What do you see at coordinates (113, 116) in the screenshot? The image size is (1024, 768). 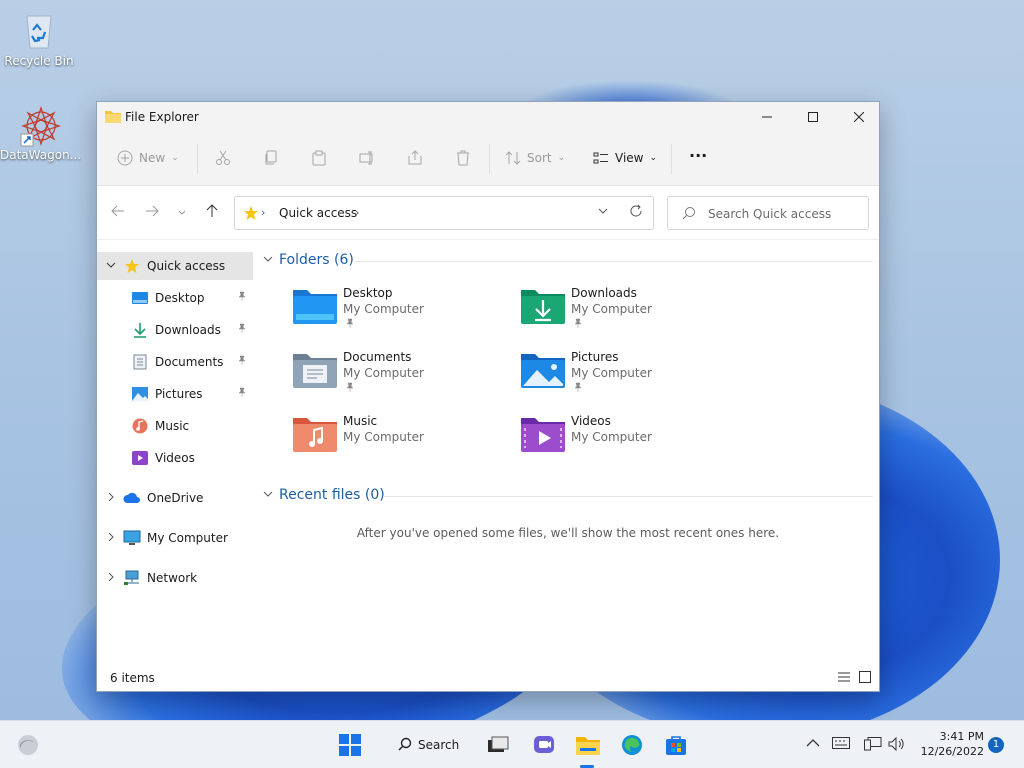 I see `folder-icon` at bounding box center [113, 116].